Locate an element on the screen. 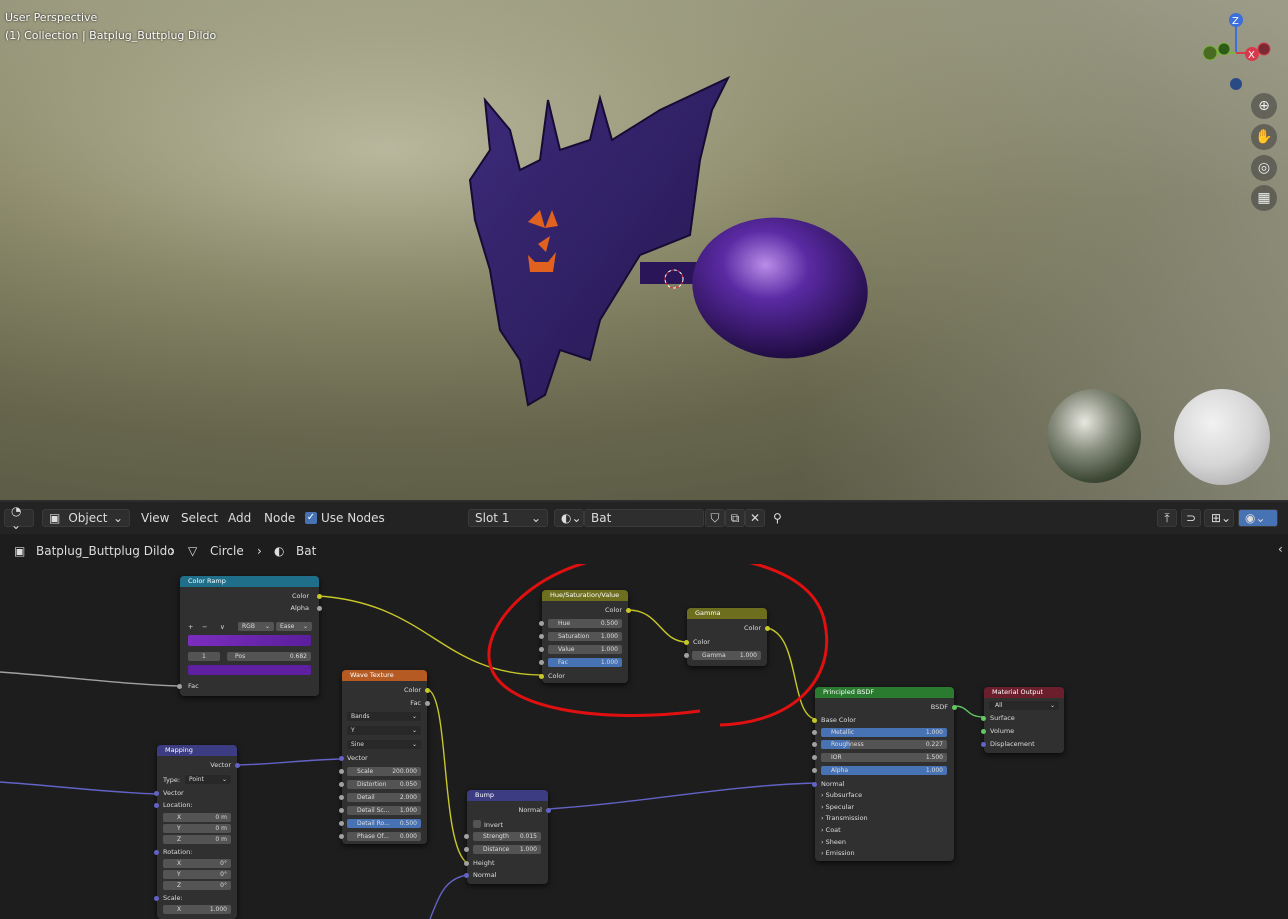 This screenshot has width=1288, height=919. hand-icon: ✋ is located at coordinates (1264, 137).